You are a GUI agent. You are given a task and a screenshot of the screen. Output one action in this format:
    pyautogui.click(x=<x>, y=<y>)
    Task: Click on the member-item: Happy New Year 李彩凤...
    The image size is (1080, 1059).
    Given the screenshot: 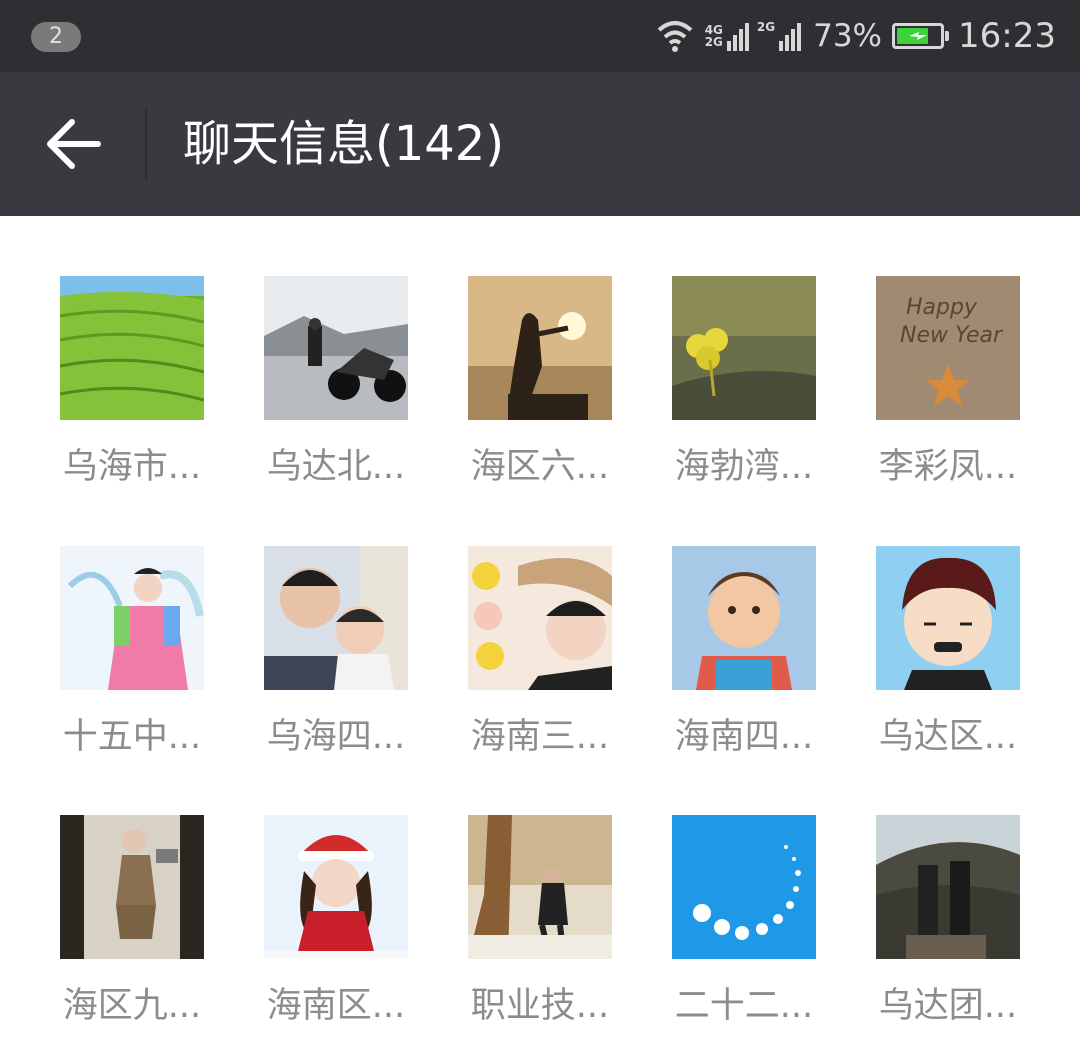 What is the action you would take?
    pyautogui.click(x=948, y=396)
    